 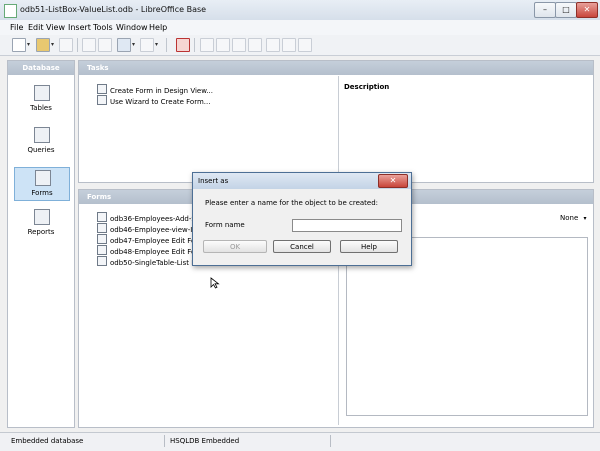 What do you see at coordinates (36, 27) in the screenshot?
I see `menu-edit: Edit` at bounding box center [36, 27].